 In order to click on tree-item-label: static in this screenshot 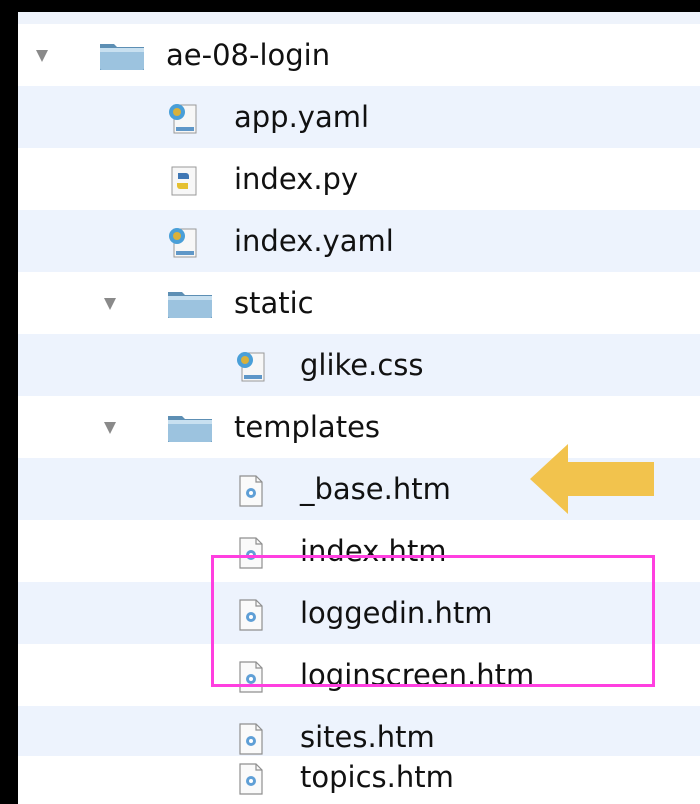, I will do `click(274, 303)`.